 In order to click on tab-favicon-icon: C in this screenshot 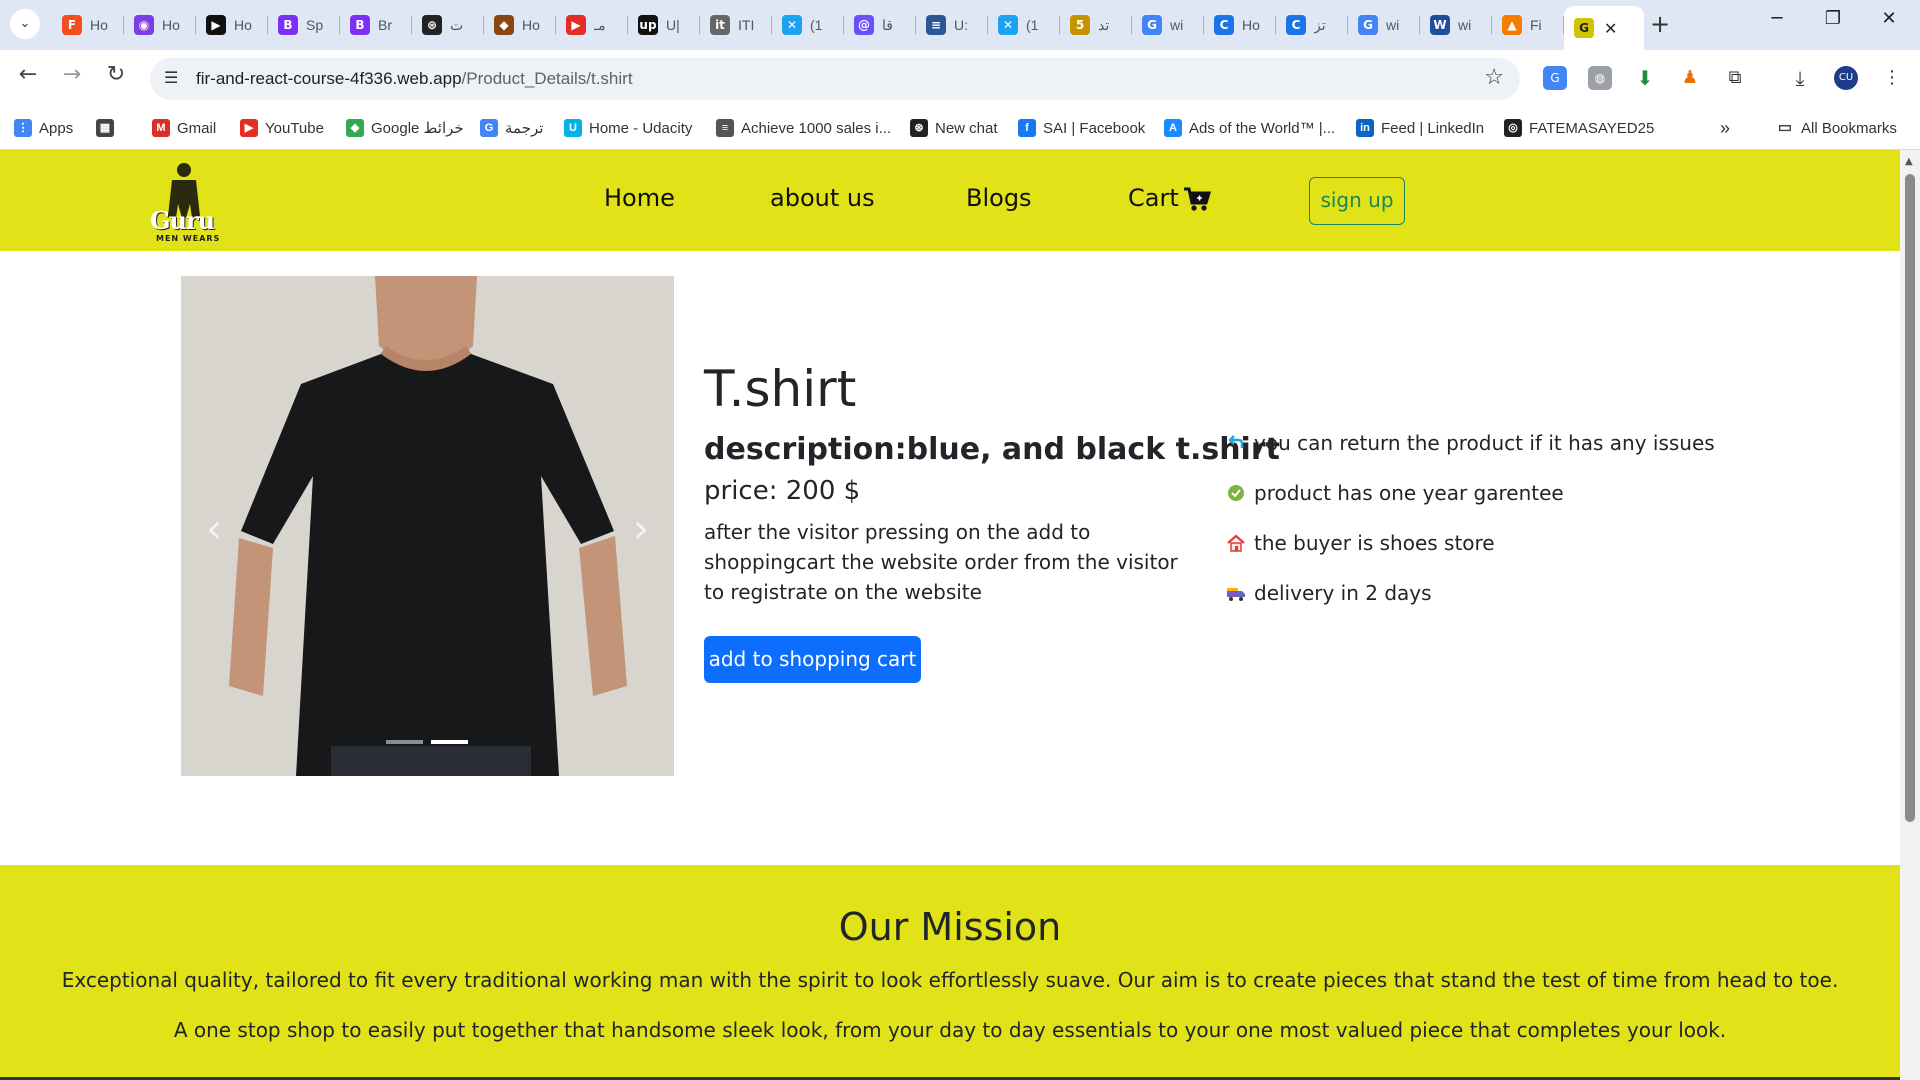, I will do `click(1224, 25)`.